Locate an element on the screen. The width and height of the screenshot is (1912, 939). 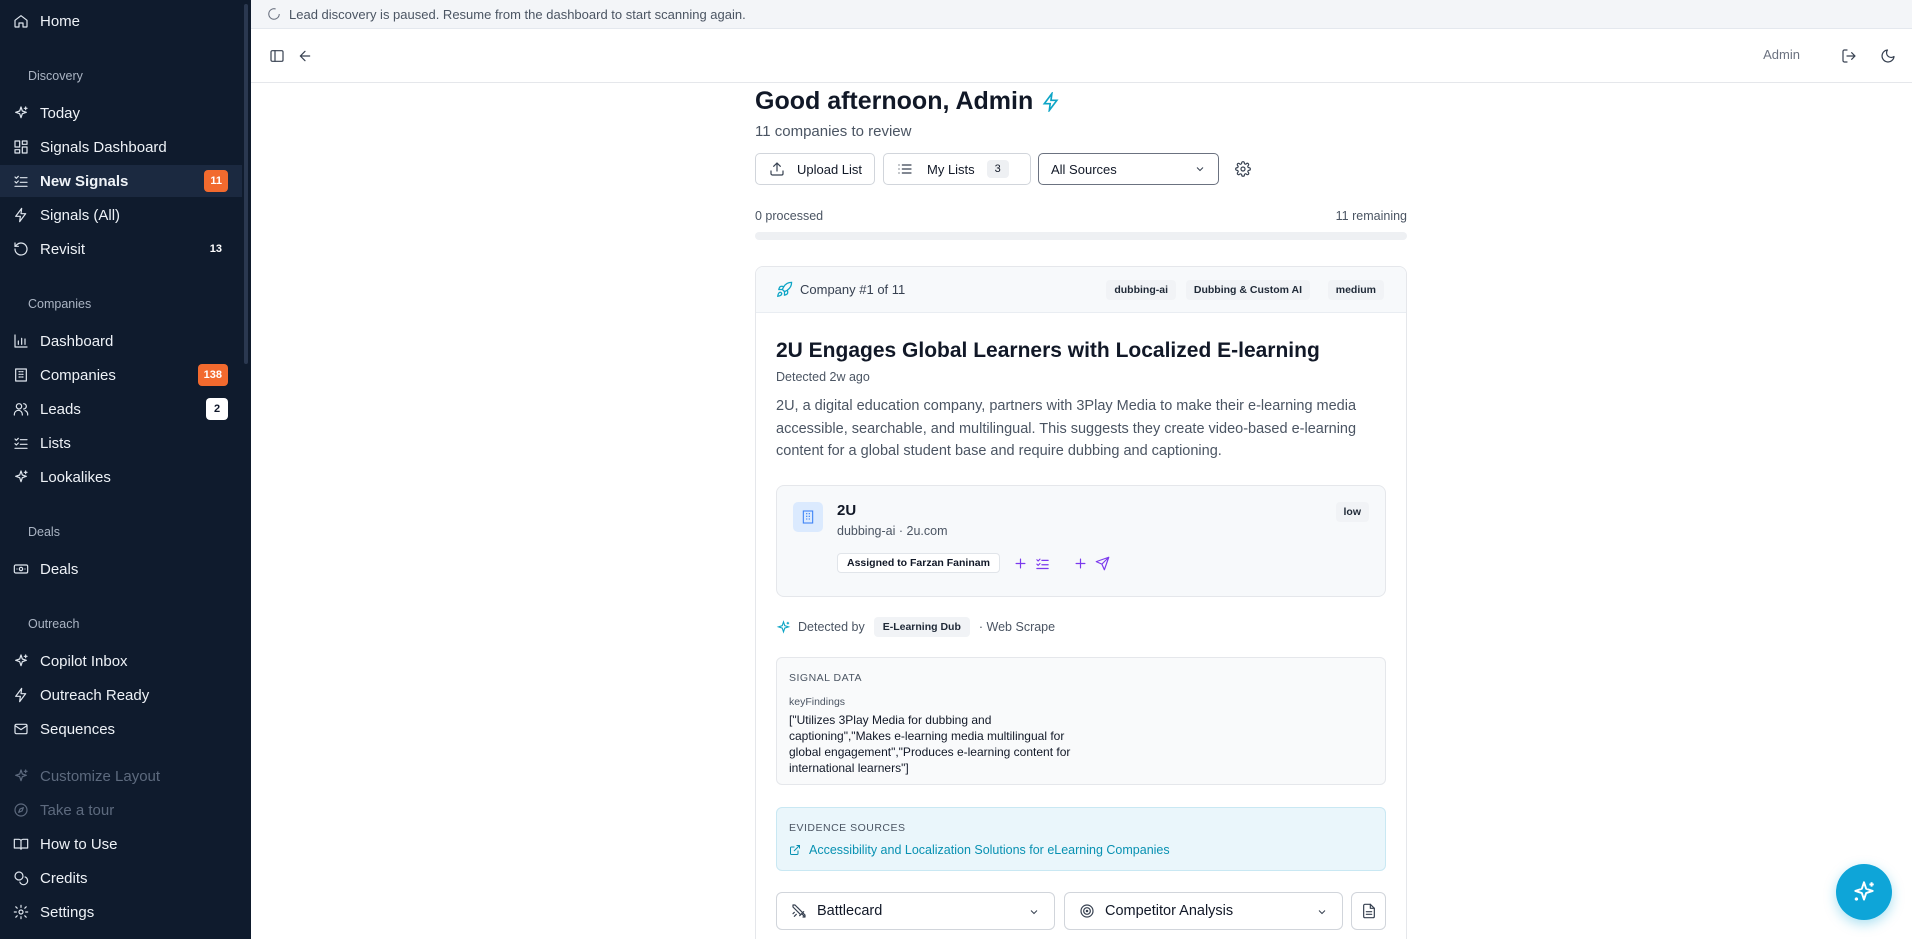
file-text-icon is located at coordinates (1369, 911).